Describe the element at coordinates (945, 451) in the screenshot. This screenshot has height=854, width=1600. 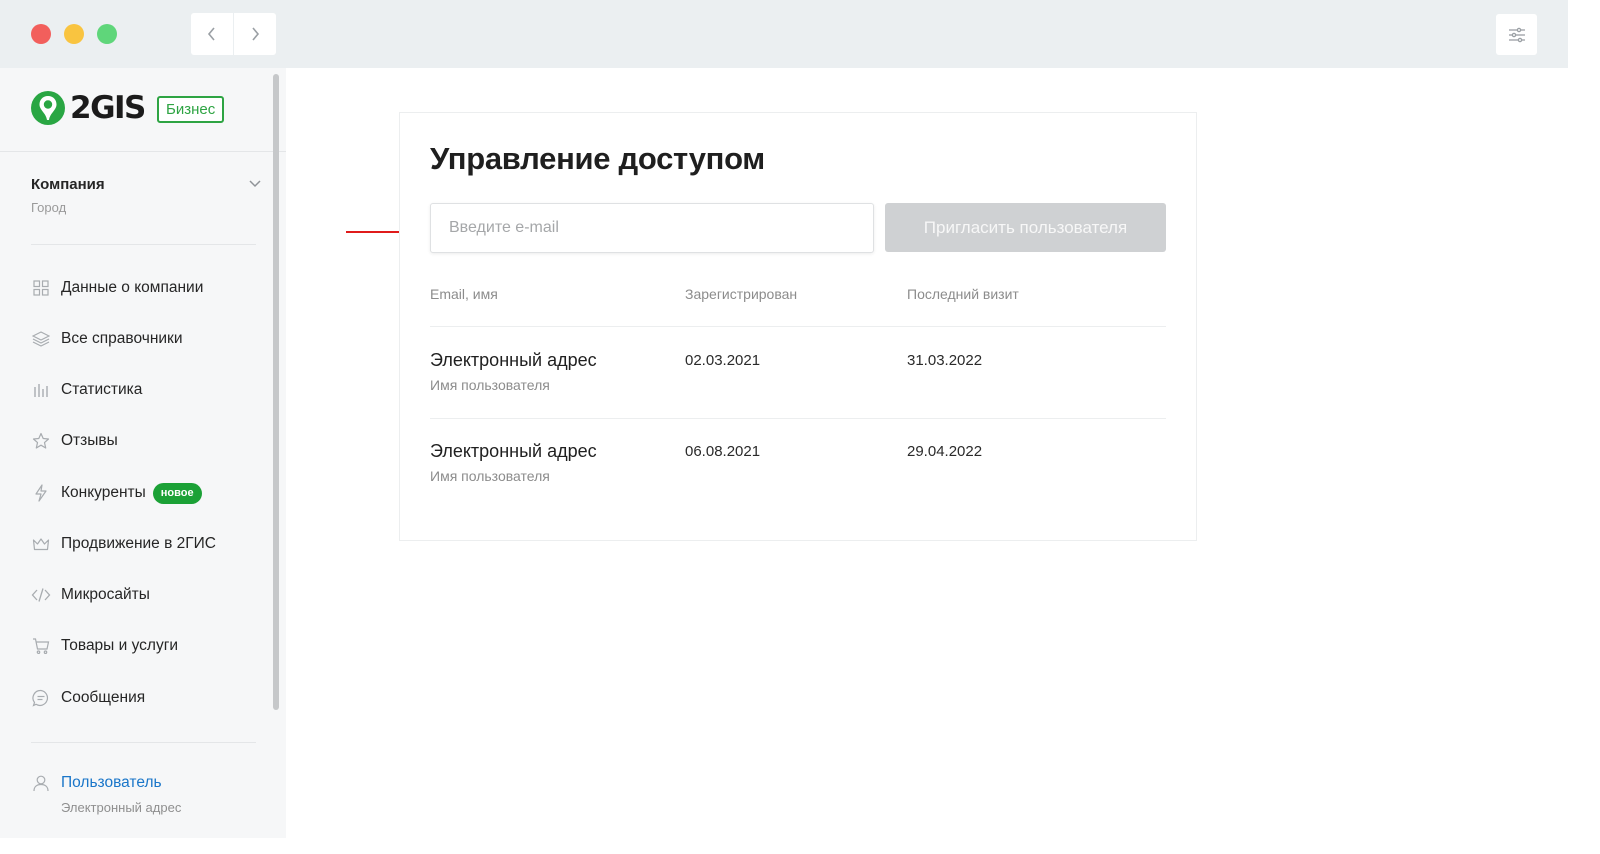
I see `row-last-visit-date: 29.04.2022` at that location.